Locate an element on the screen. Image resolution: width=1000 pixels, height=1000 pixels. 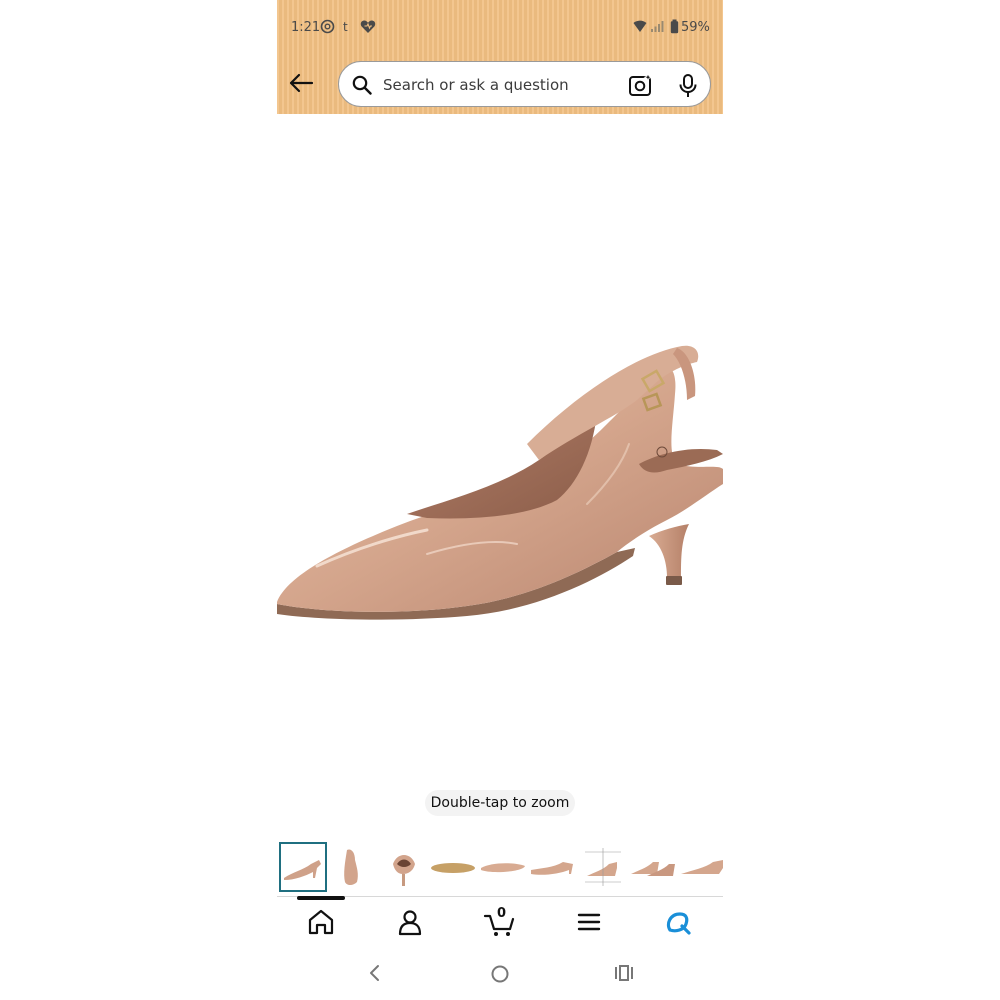
nav-account-button is located at coordinates (410, 922).